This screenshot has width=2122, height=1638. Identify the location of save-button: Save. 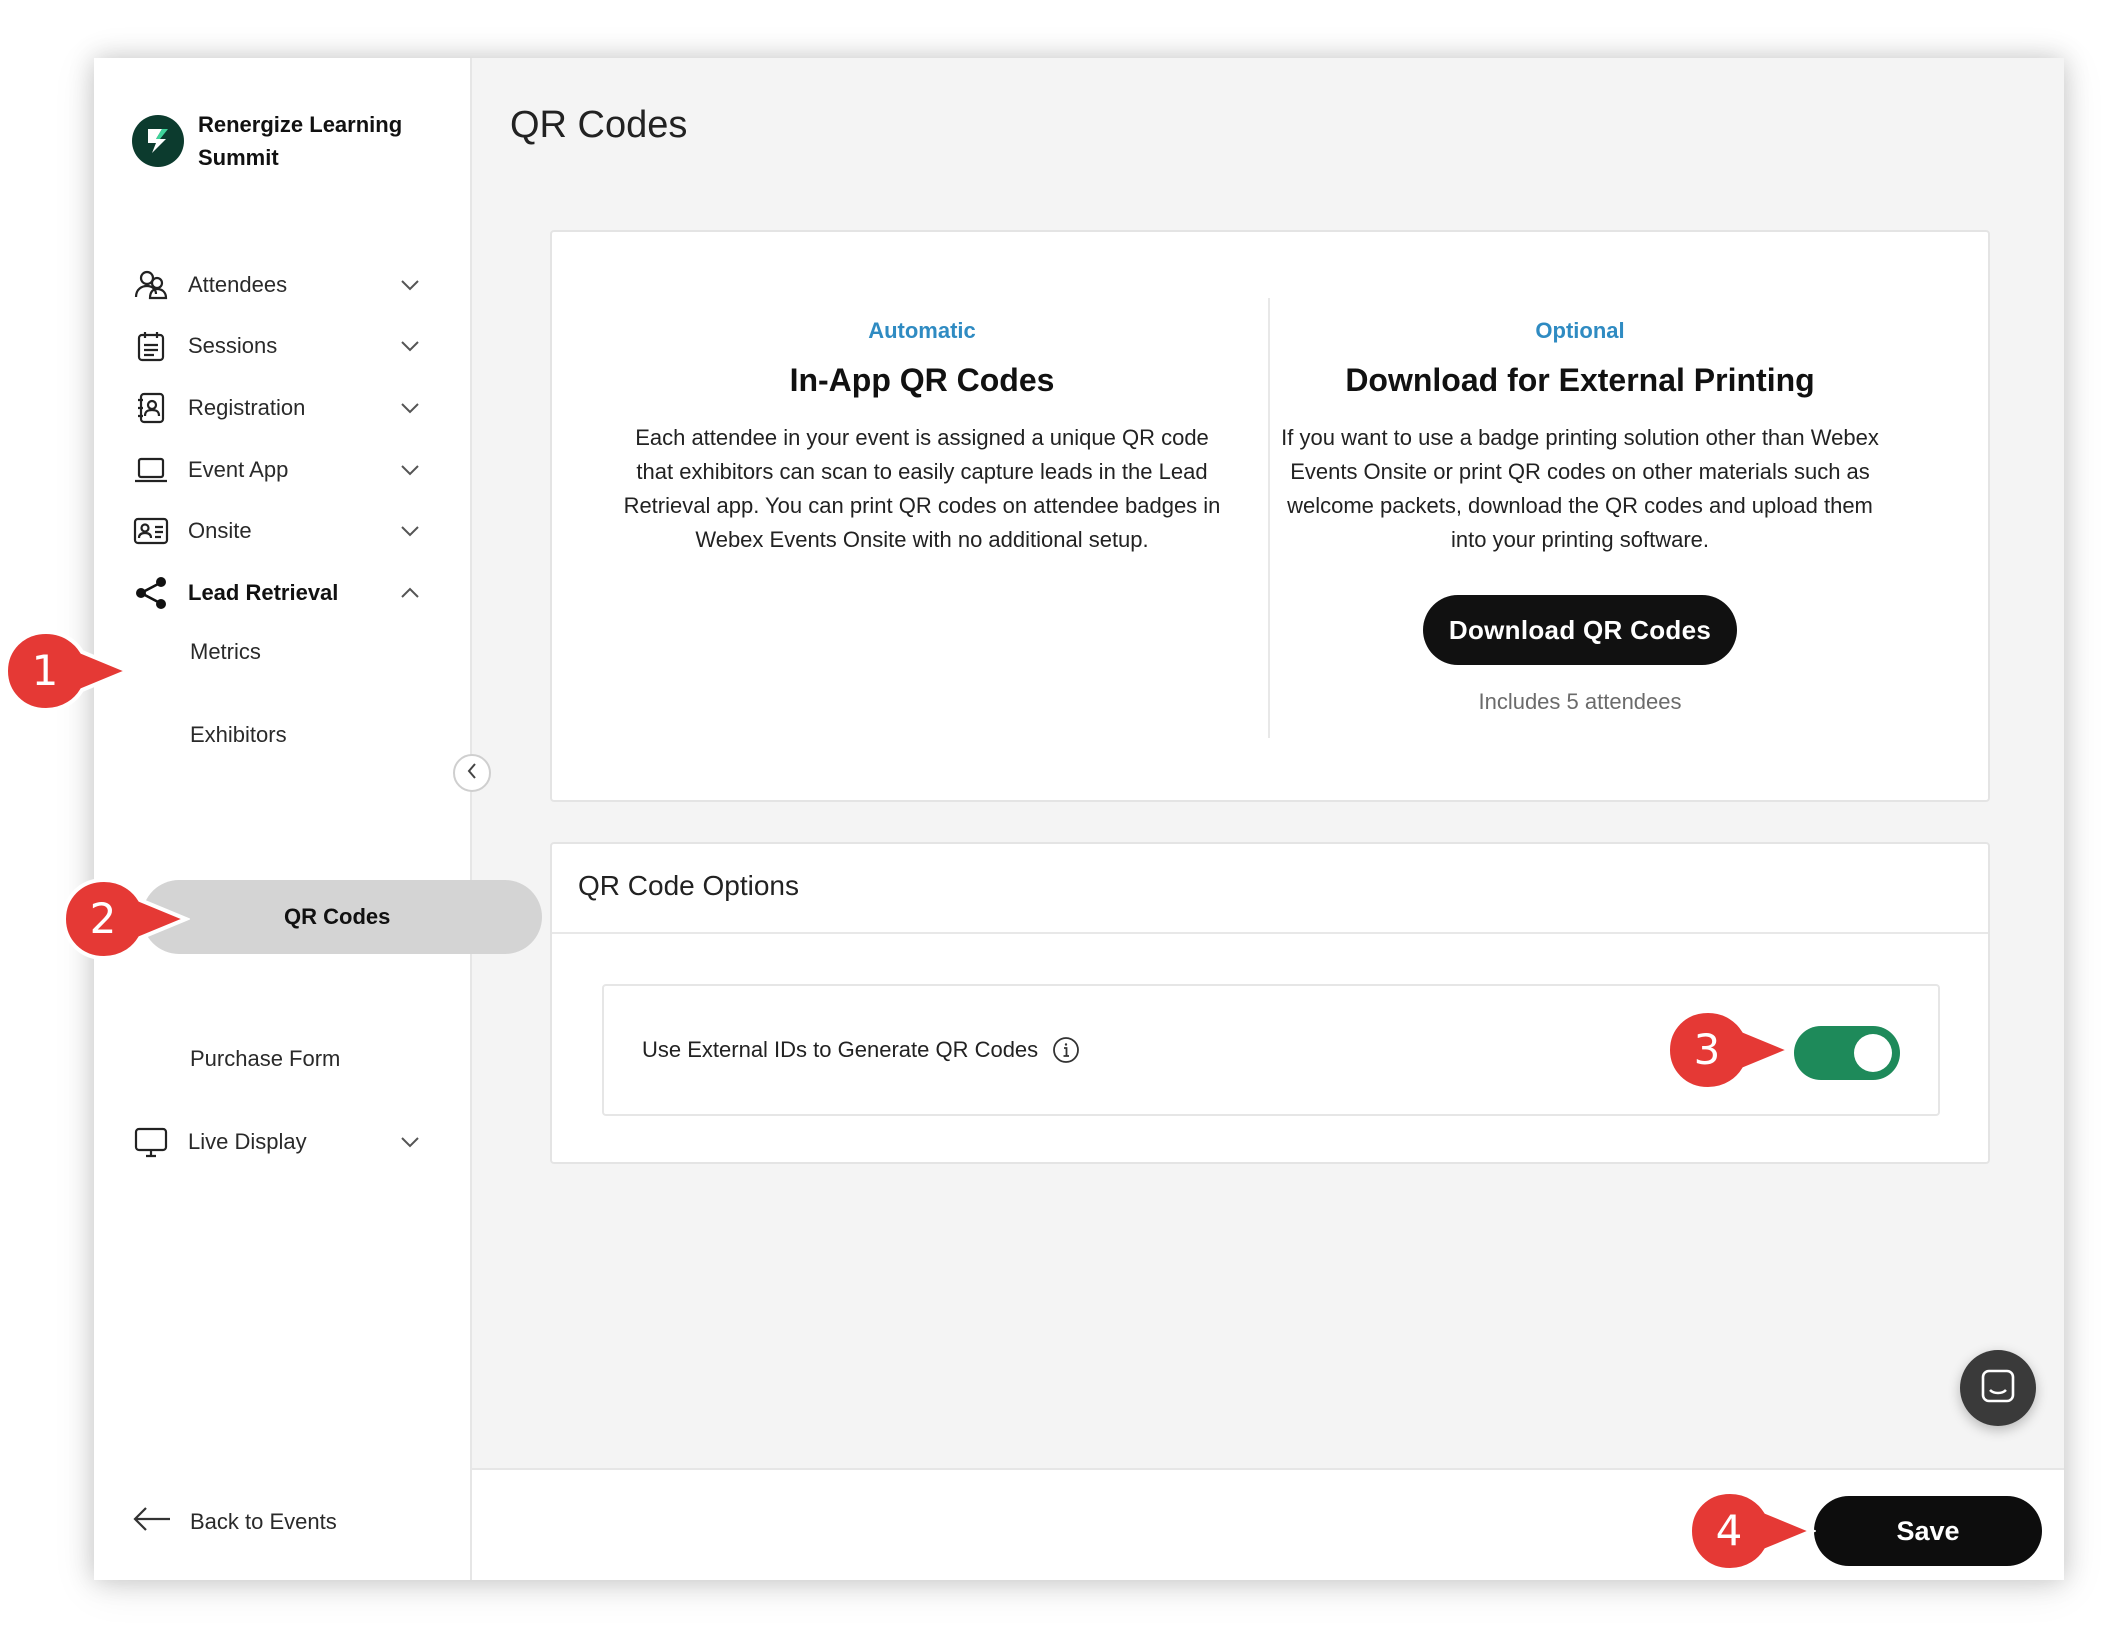
(1928, 1531).